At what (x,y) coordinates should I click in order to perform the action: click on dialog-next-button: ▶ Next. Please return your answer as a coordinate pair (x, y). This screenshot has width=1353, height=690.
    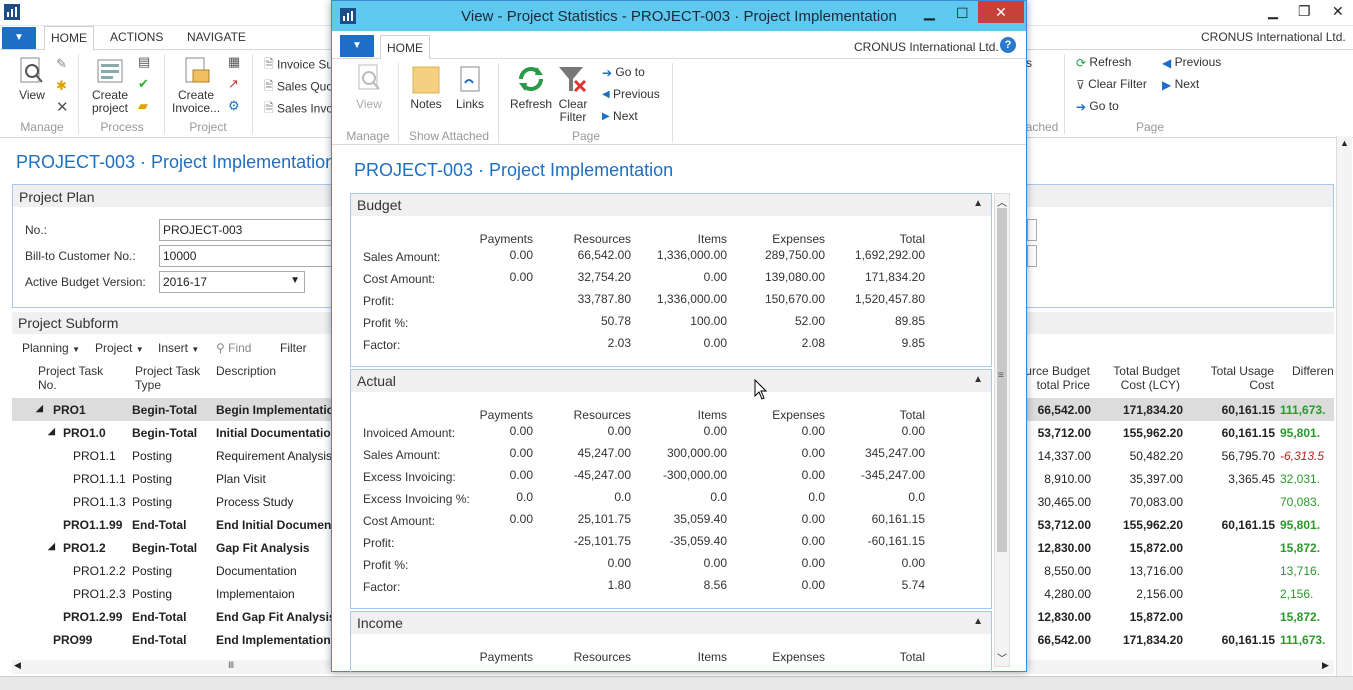
    Looking at the image, I should click on (620, 116).